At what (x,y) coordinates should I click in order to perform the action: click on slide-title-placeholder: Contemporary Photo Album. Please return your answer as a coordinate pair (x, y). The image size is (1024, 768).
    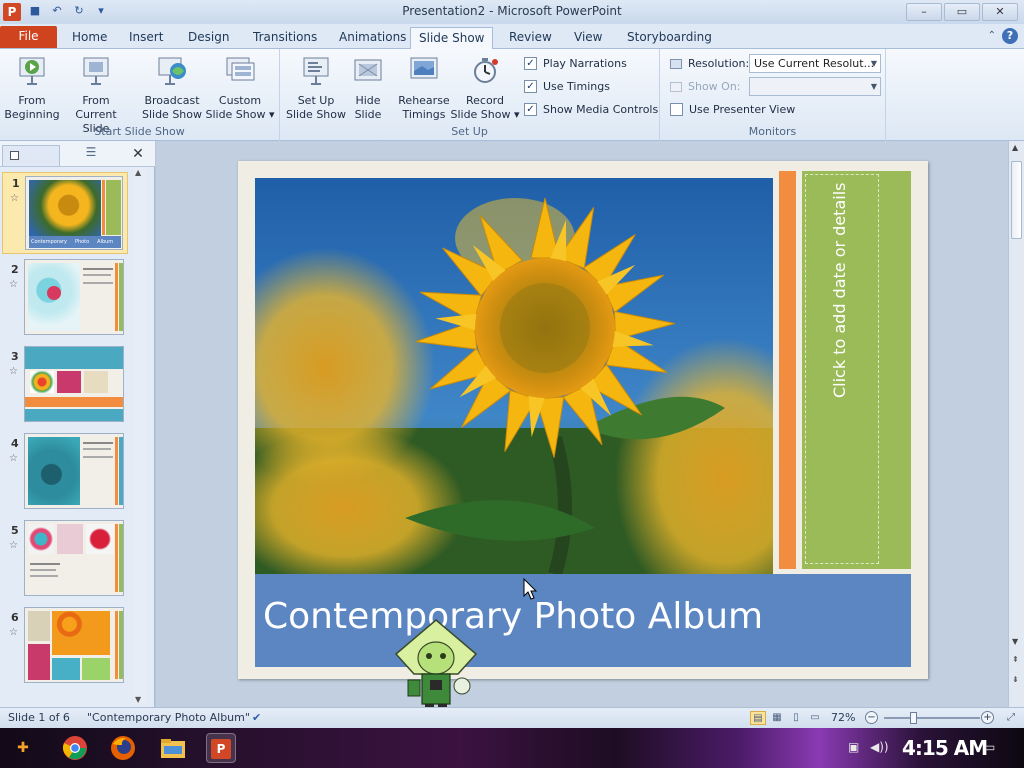
    Looking at the image, I should click on (583, 620).